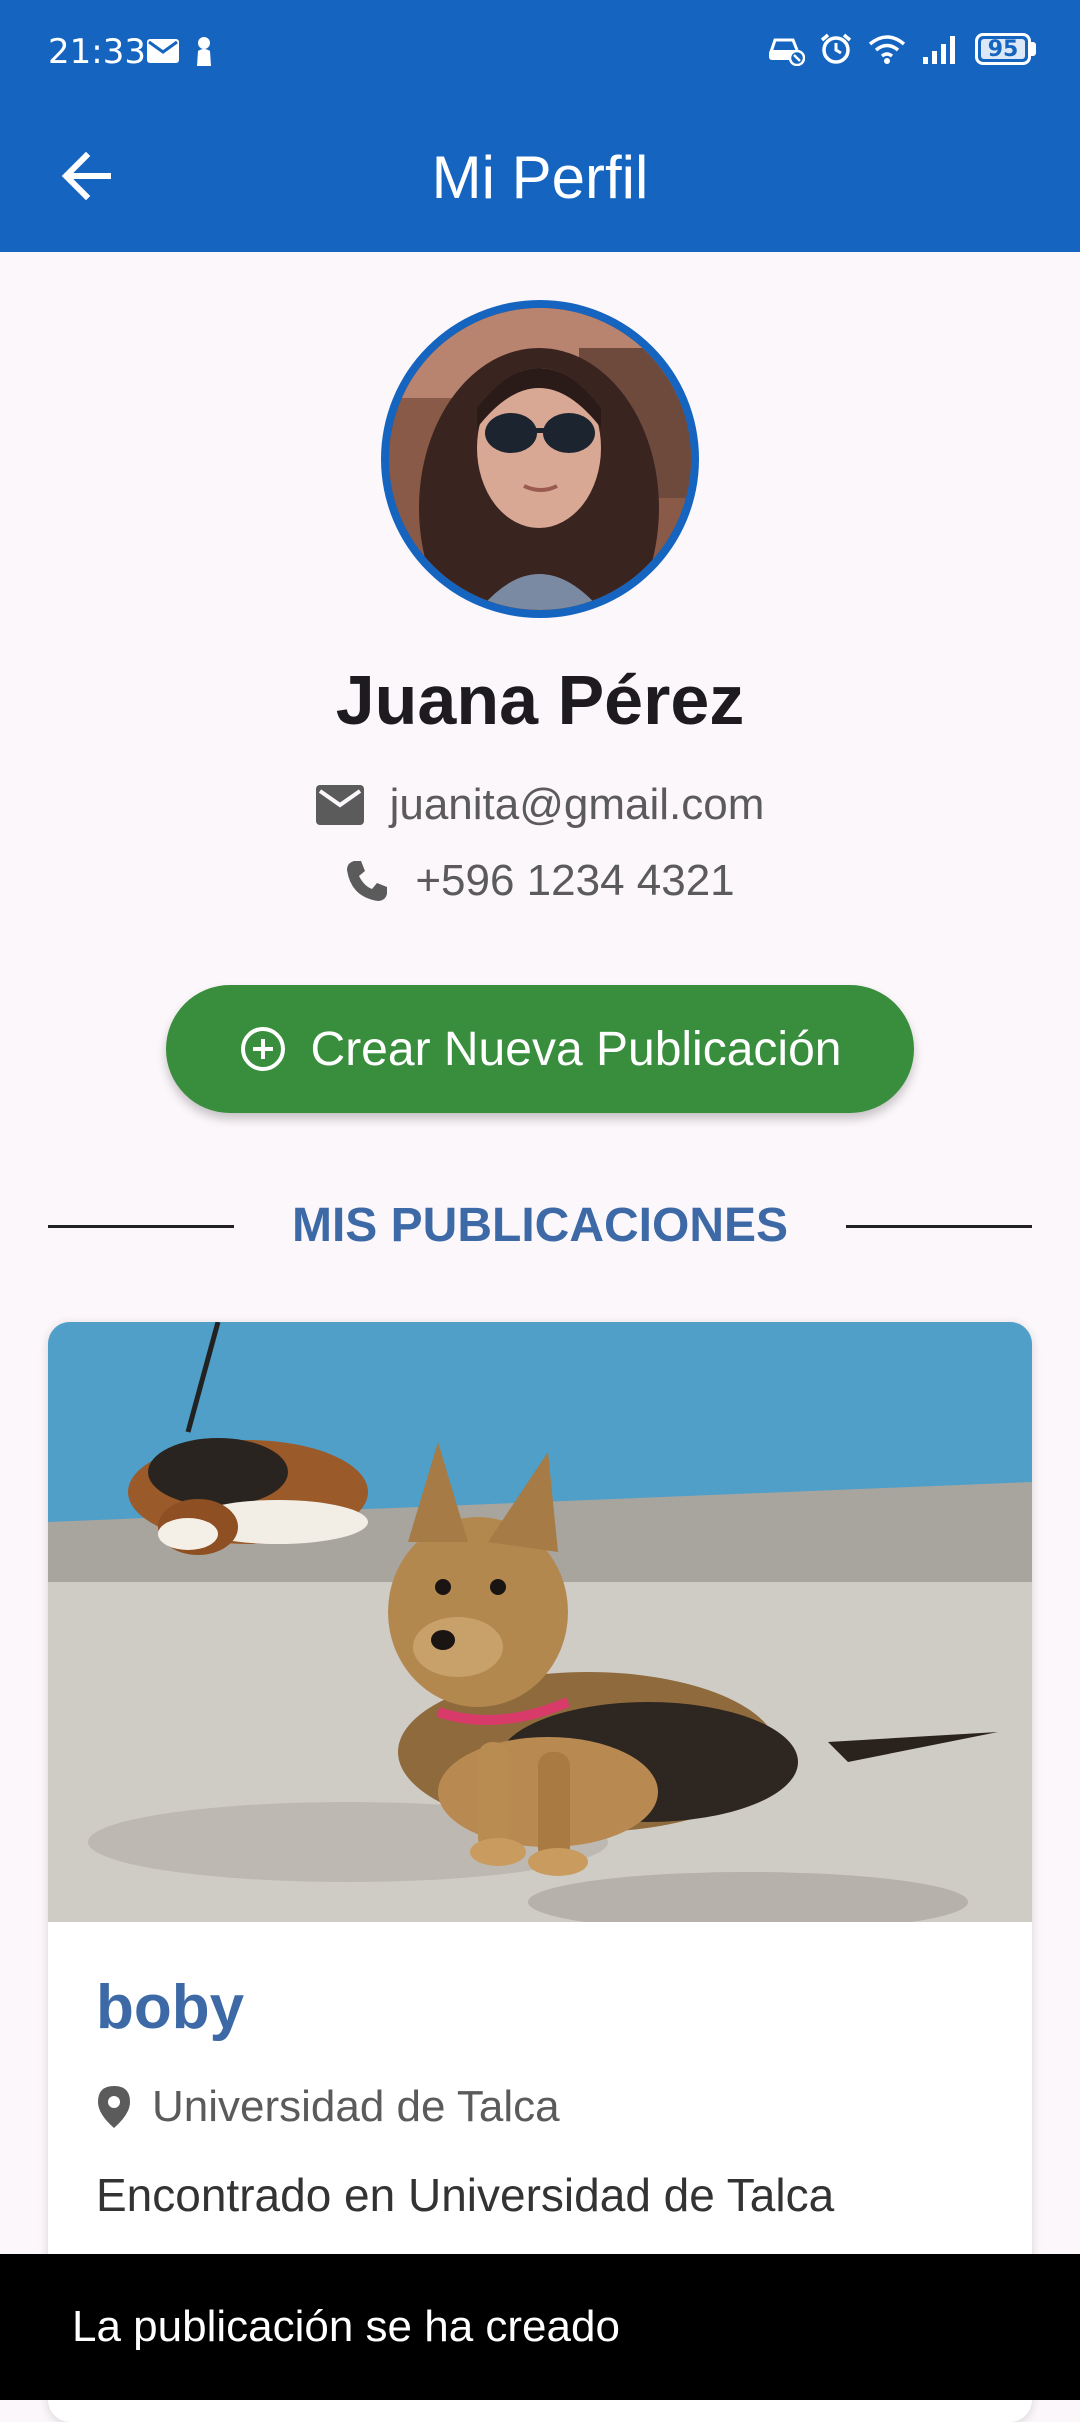  I want to click on avatar, so click(540, 459).